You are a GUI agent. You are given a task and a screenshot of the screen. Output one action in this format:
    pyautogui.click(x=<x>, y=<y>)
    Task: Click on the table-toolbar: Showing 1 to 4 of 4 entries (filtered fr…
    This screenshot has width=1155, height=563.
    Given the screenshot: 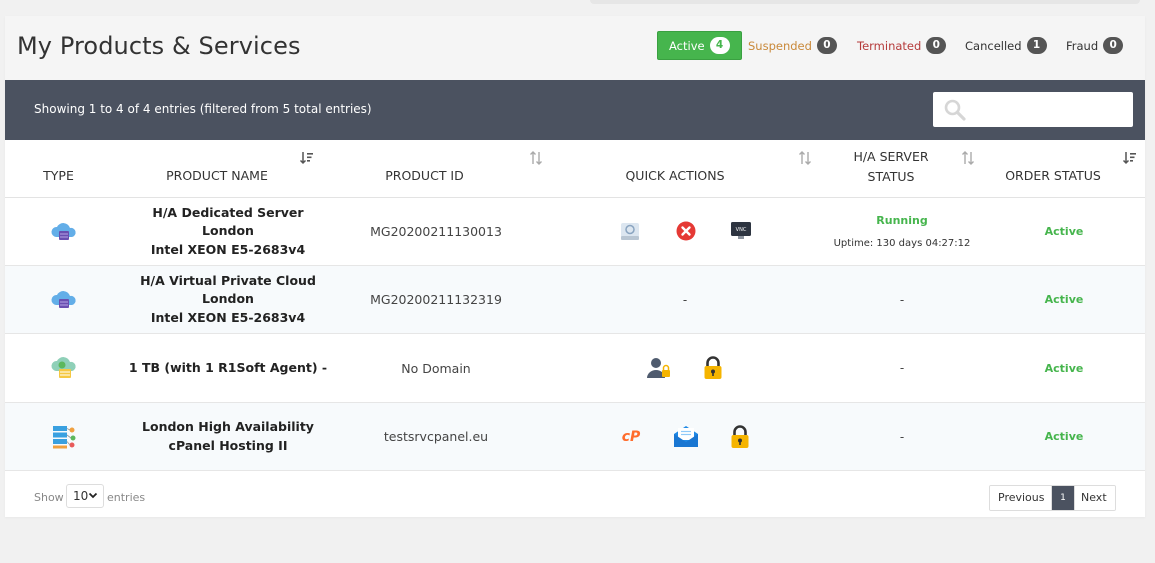 What is the action you would take?
    pyautogui.click(x=575, y=110)
    